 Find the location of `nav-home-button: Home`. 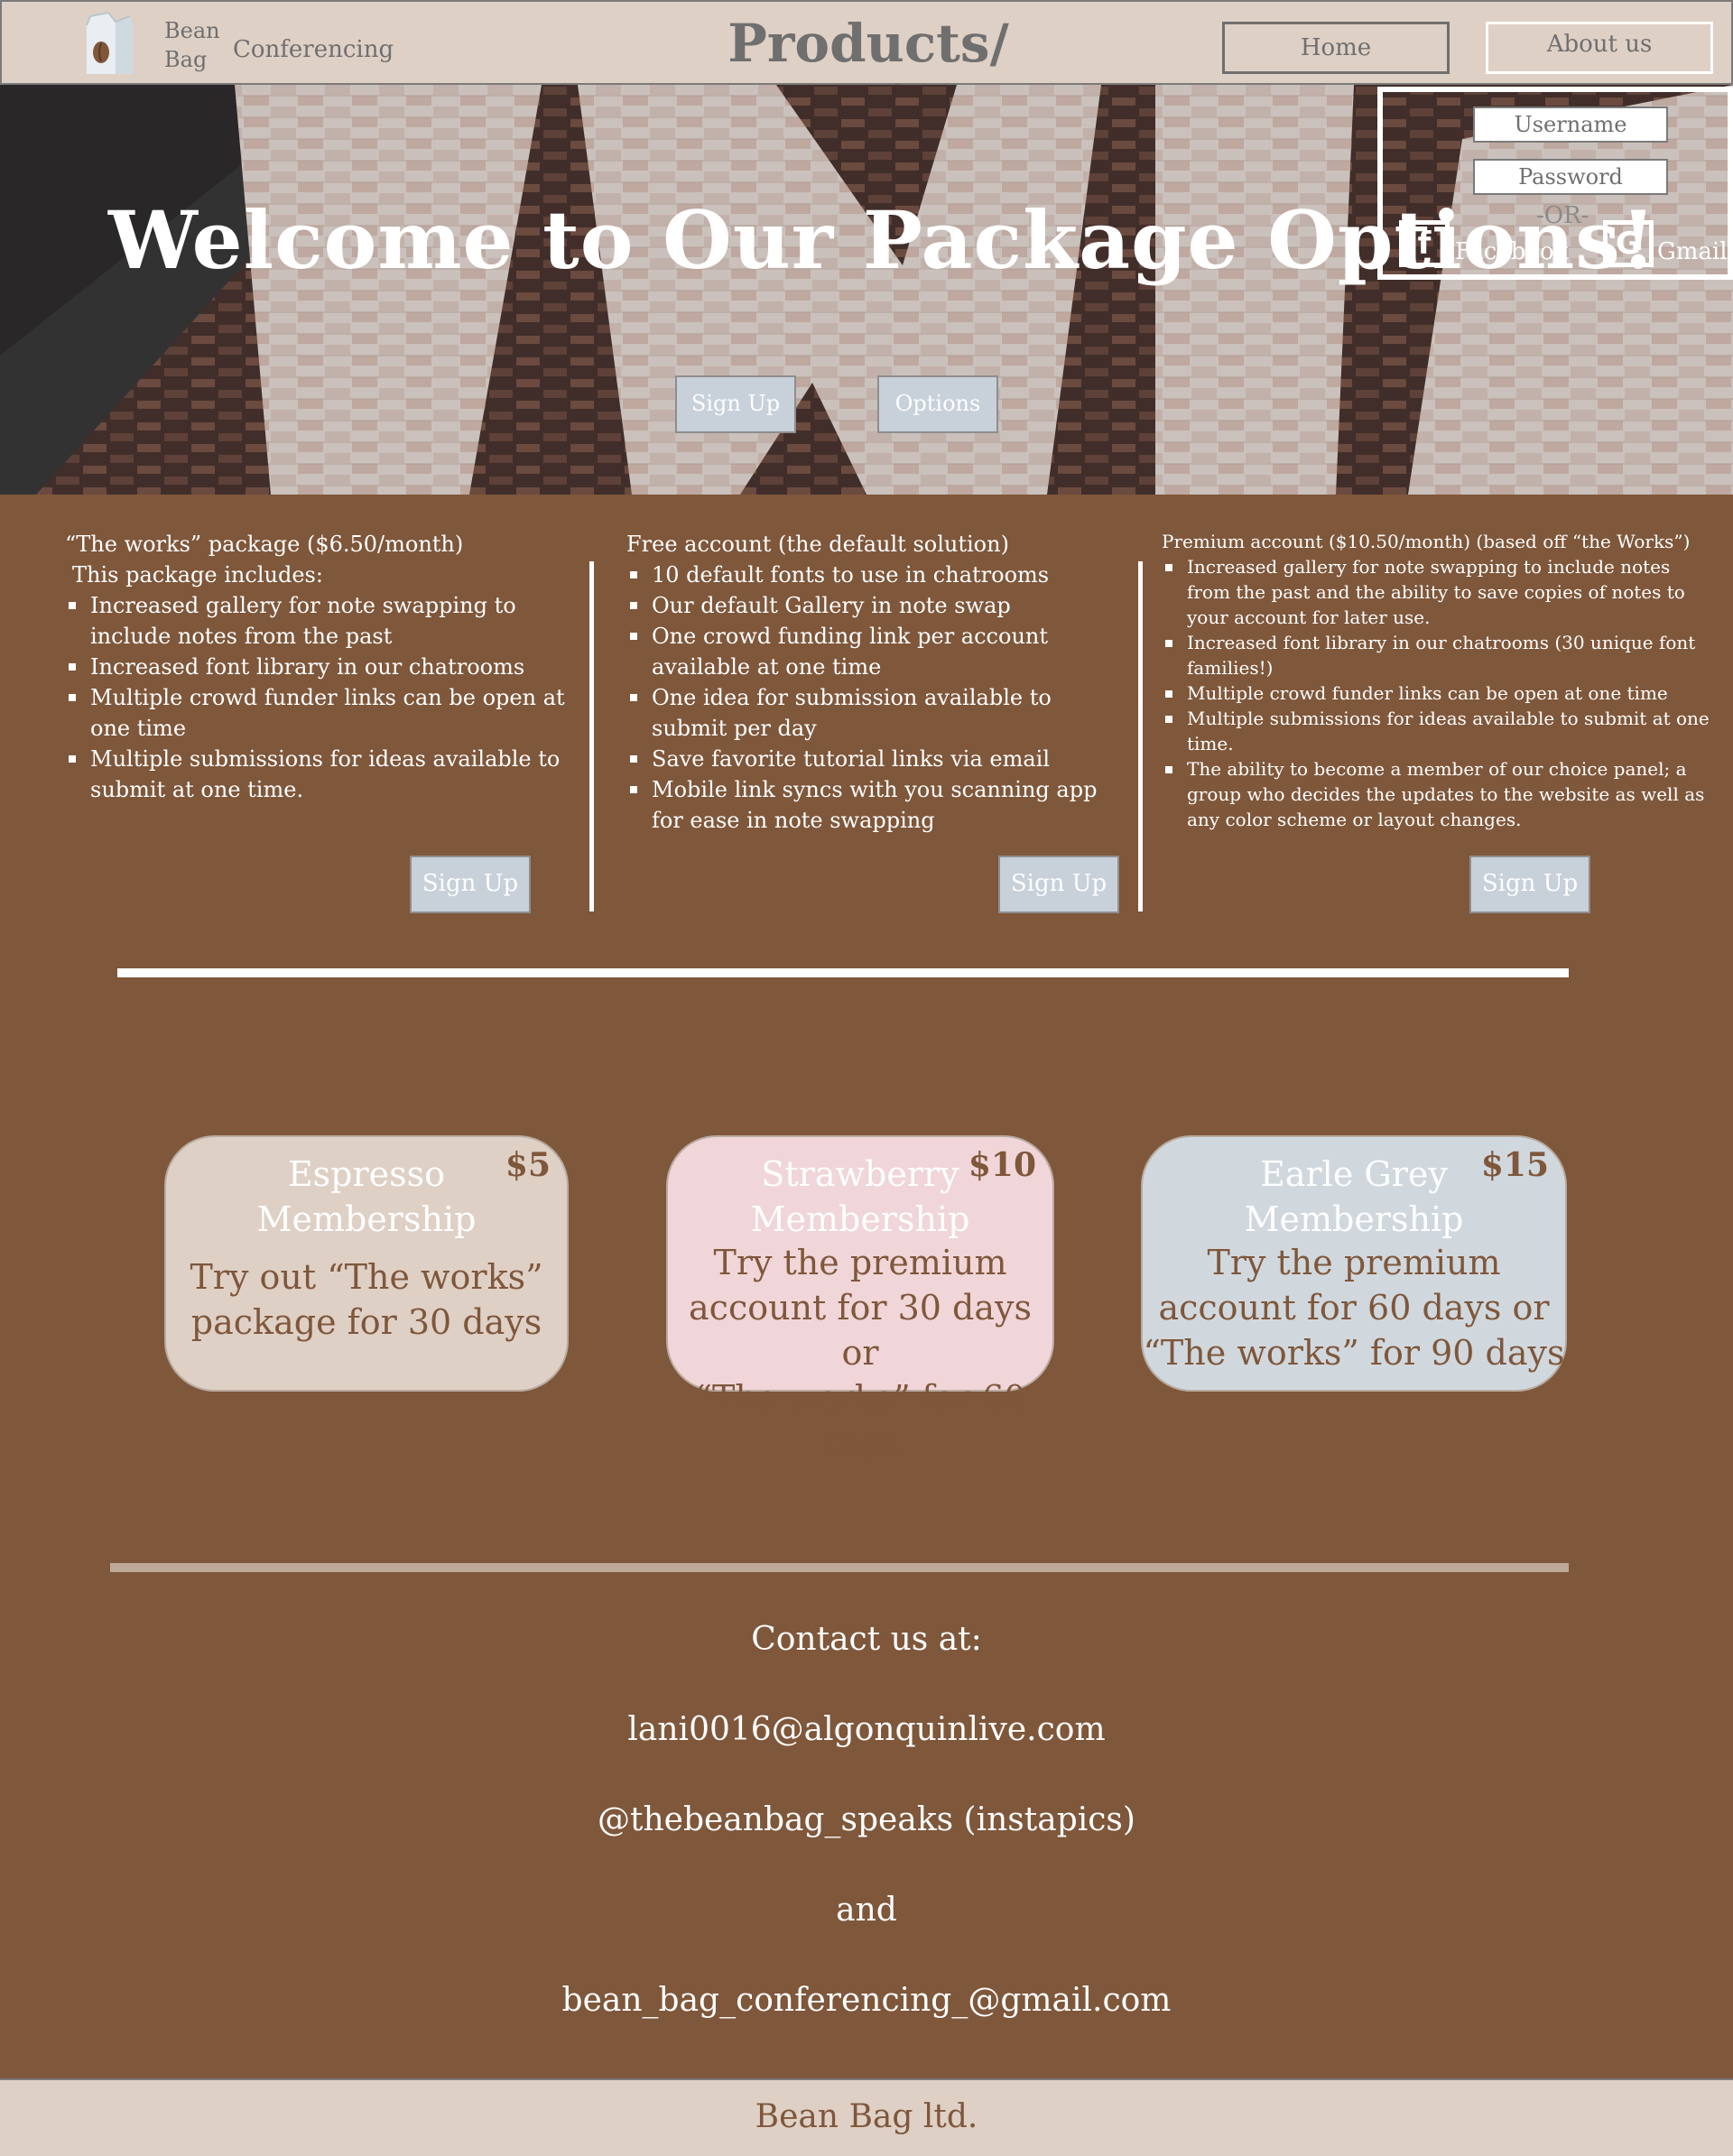

nav-home-button: Home is located at coordinates (1336, 48).